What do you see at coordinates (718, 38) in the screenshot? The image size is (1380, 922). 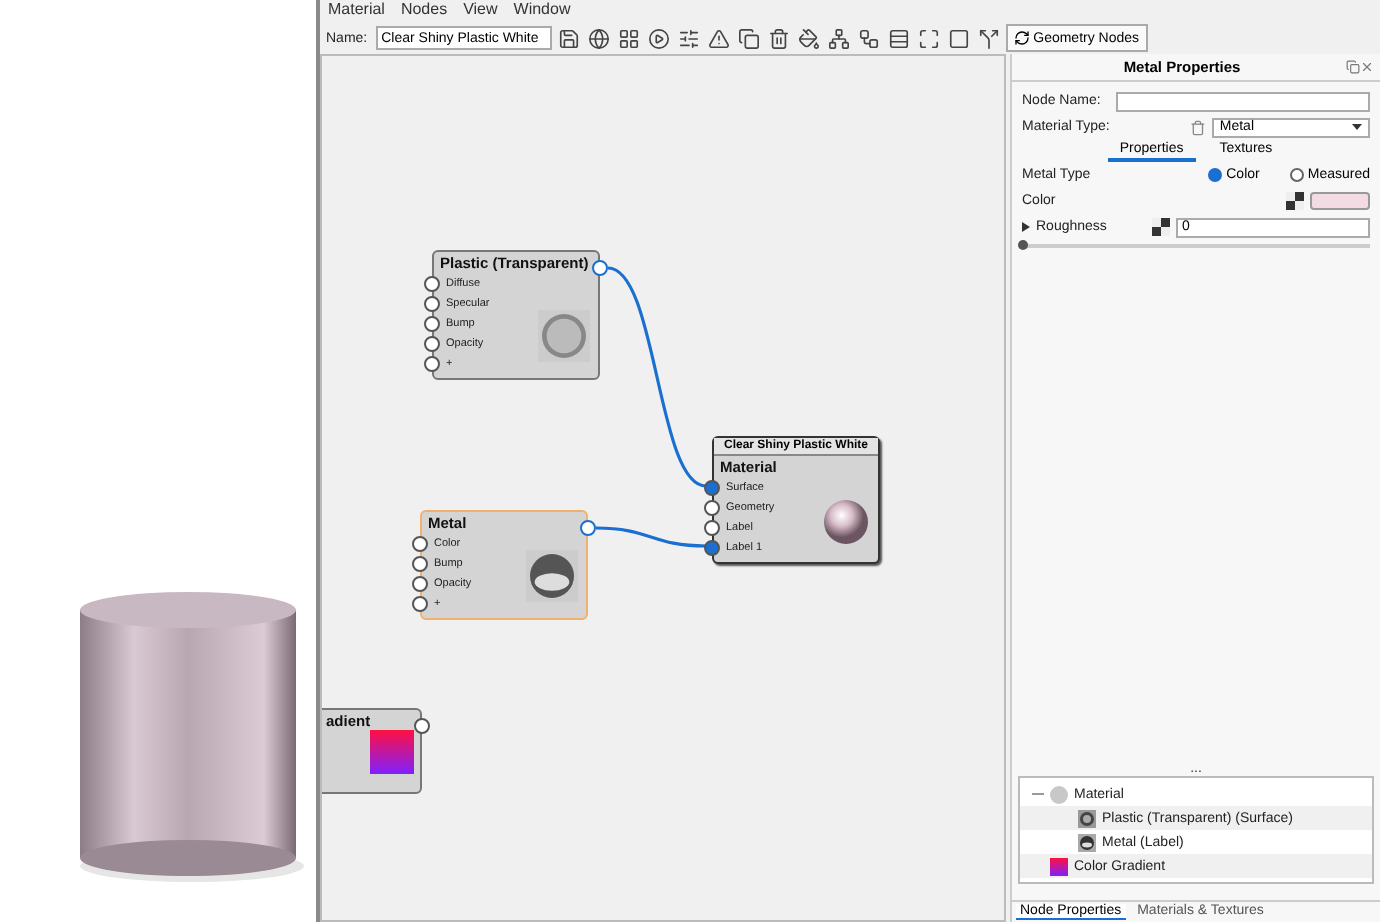 I see `triangle-icon` at bounding box center [718, 38].